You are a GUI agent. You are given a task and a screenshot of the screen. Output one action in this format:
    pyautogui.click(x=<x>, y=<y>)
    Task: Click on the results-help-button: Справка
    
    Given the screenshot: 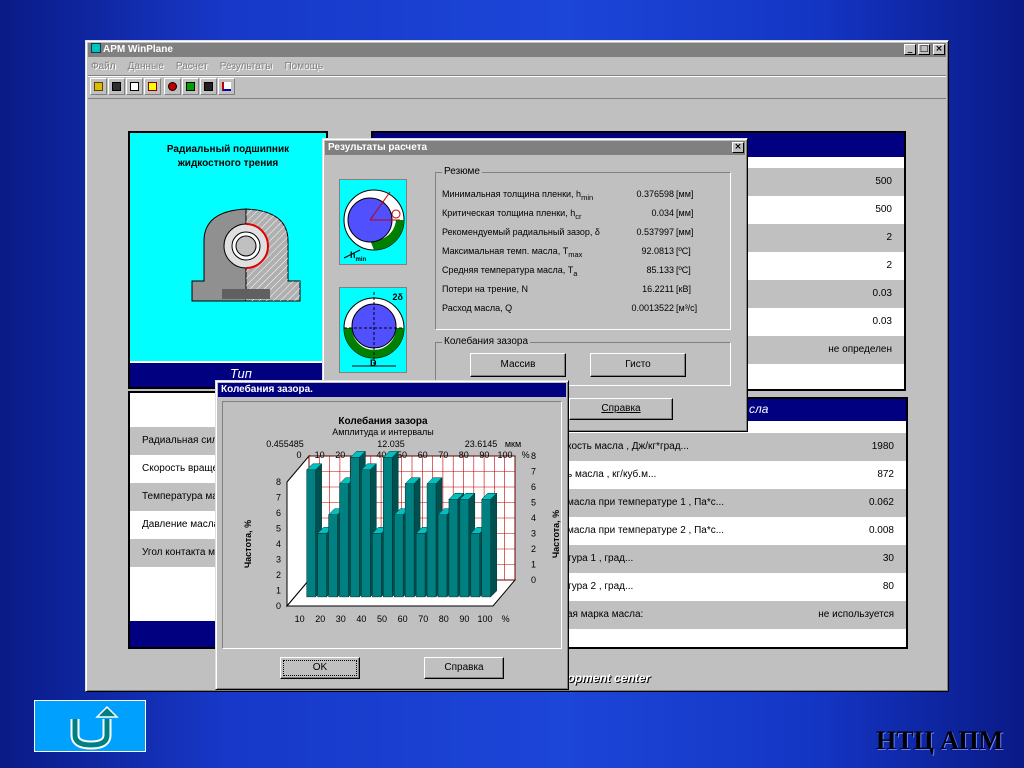 What is the action you would take?
    pyautogui.click(x=621, y=409)
    